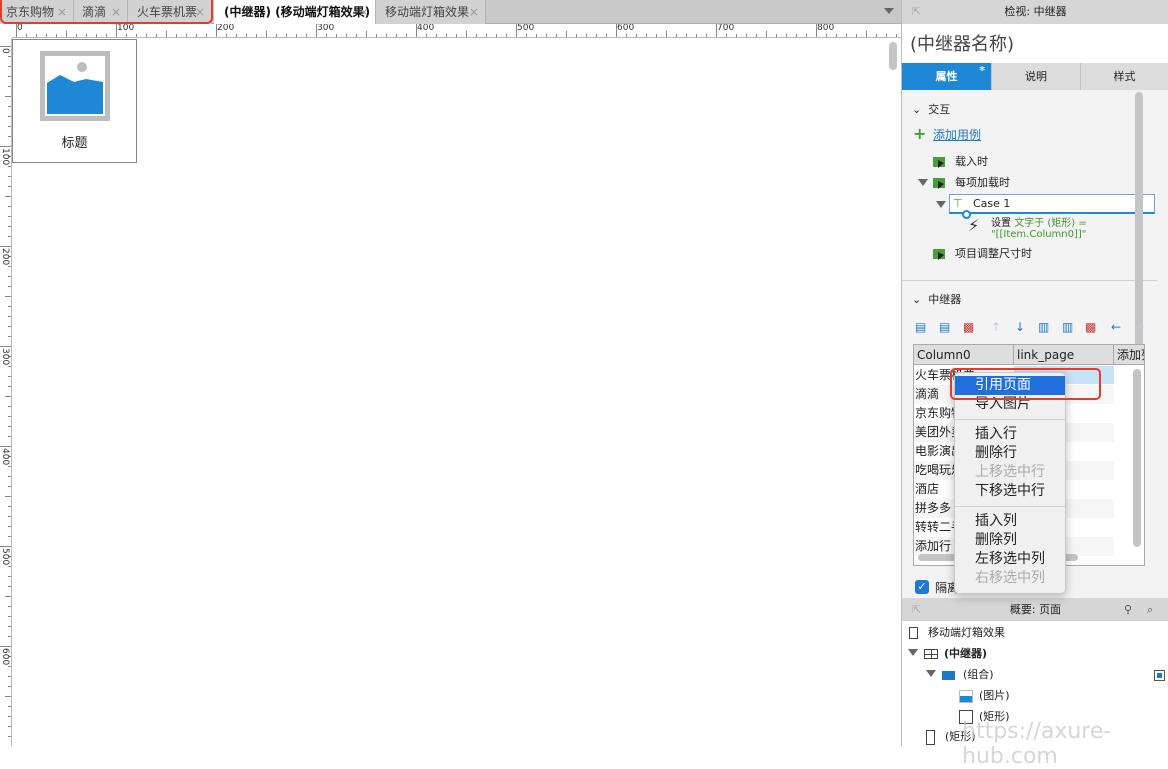 This screenshot has width=1168, height=769. Describe the element at coordinates (1139, 327) in the screenshot. I see `move-right-icon: →` at that location.